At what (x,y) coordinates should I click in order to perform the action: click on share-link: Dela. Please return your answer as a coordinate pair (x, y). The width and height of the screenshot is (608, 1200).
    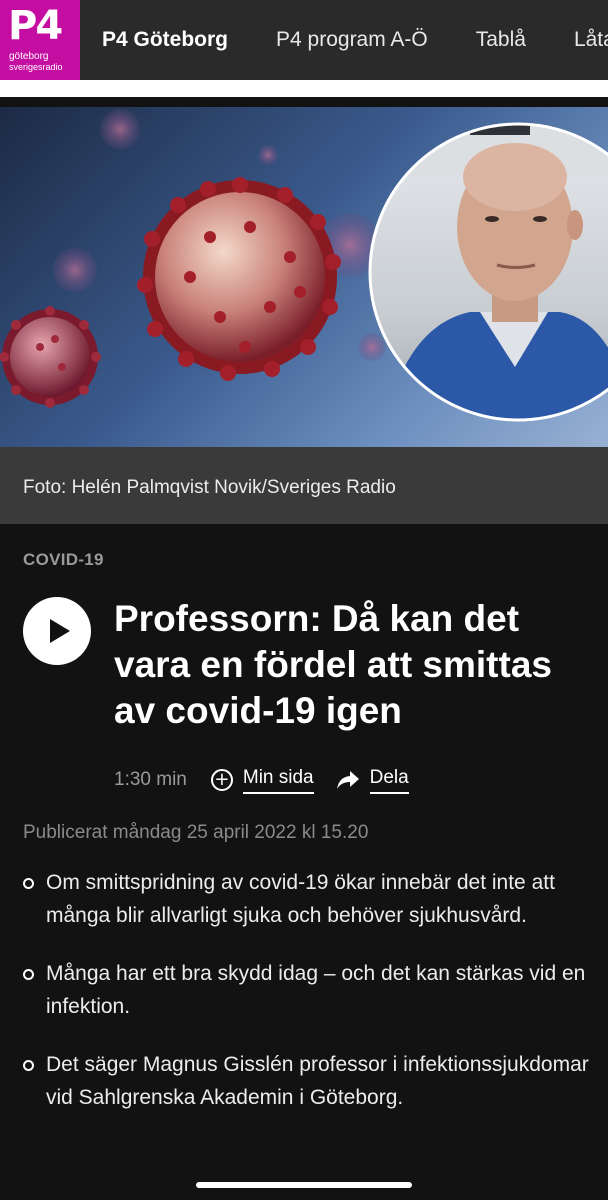
    Looking at the image, I should click on (389, 780).